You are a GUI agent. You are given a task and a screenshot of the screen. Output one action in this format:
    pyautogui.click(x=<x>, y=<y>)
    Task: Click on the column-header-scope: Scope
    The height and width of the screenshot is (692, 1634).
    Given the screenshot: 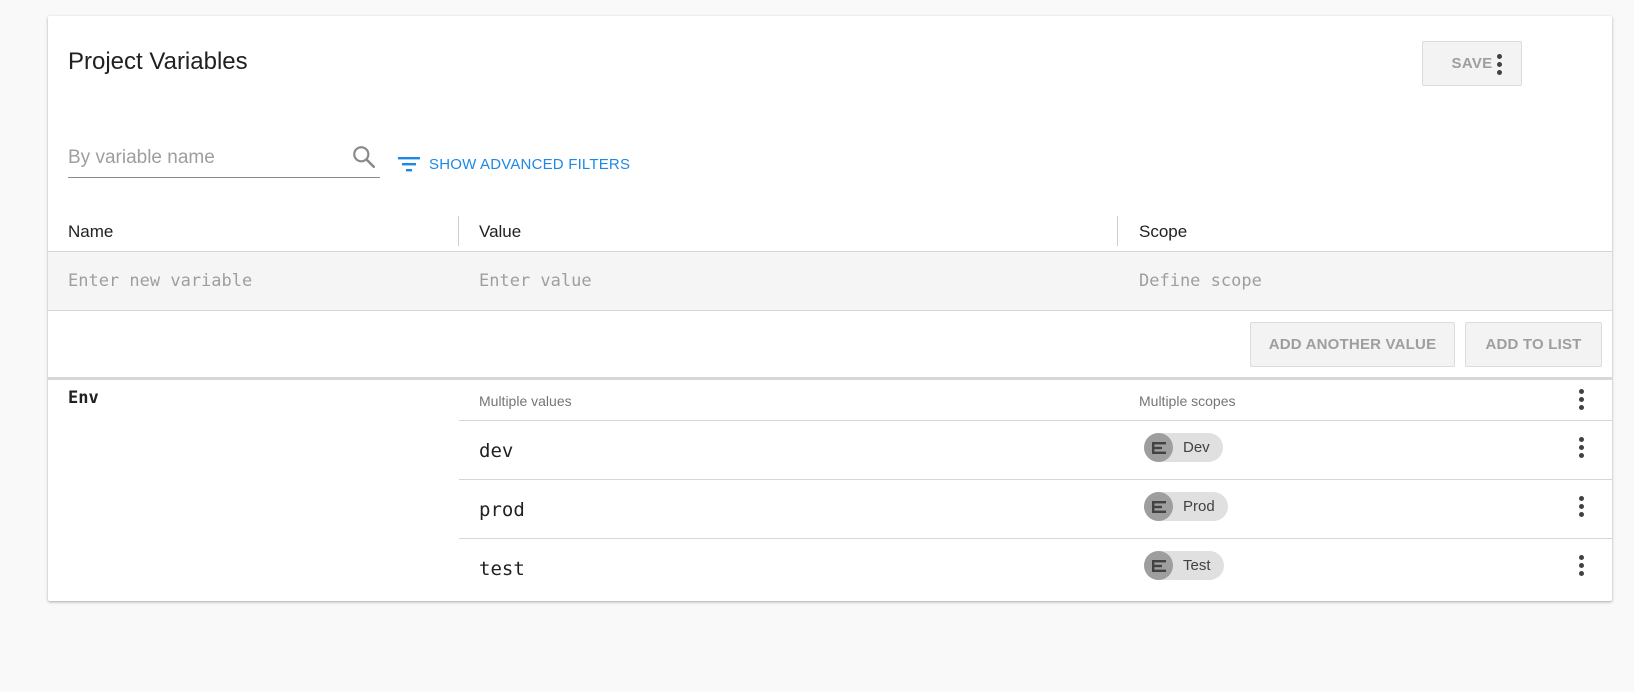 What is the action you would take?
    pyautogui.click(x=1163, y=231)
    